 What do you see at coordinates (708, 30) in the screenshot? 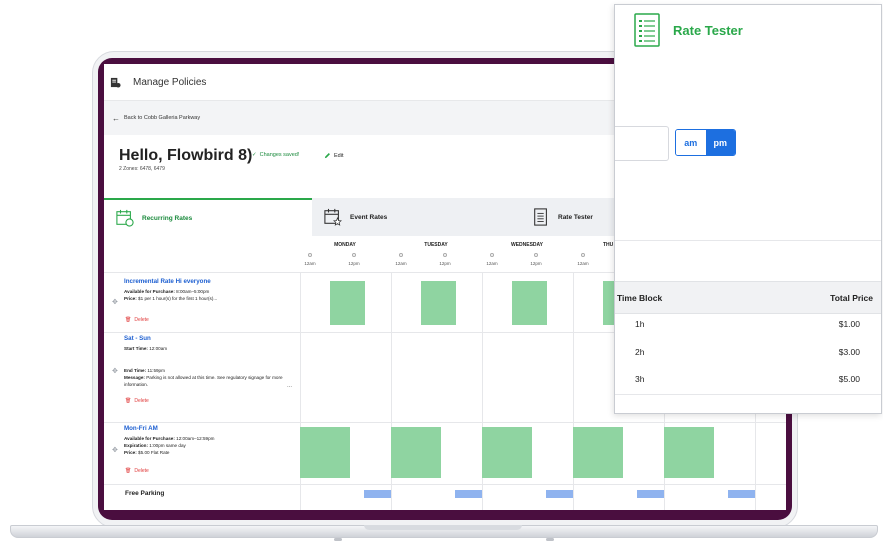
I see `panel-title: Rate Tester` at bounding box center [708, 30].